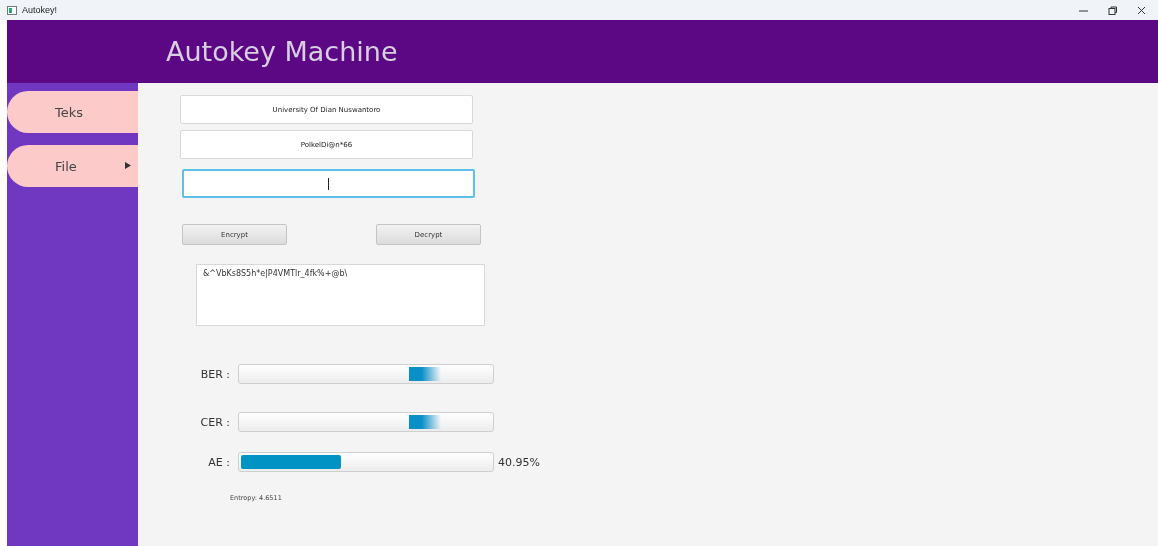 The height and width of the screenshot is (546, 1158). Describe the element at coordinates (340, 295) in the screenshot. I see `output-text-area: &^VbKs8S5h*e|P4VMTlr_4fk%+@b\` at that location.